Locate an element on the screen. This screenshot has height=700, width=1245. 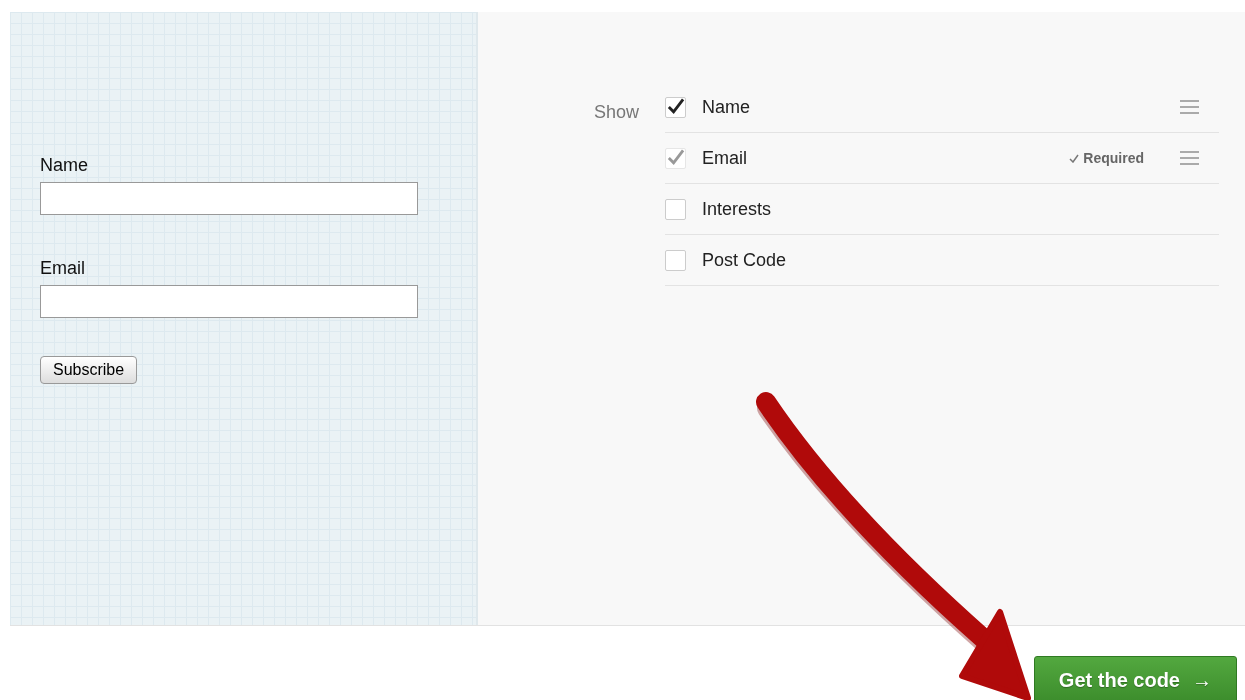
required-note: Required is located at coordinates (1113, 158).